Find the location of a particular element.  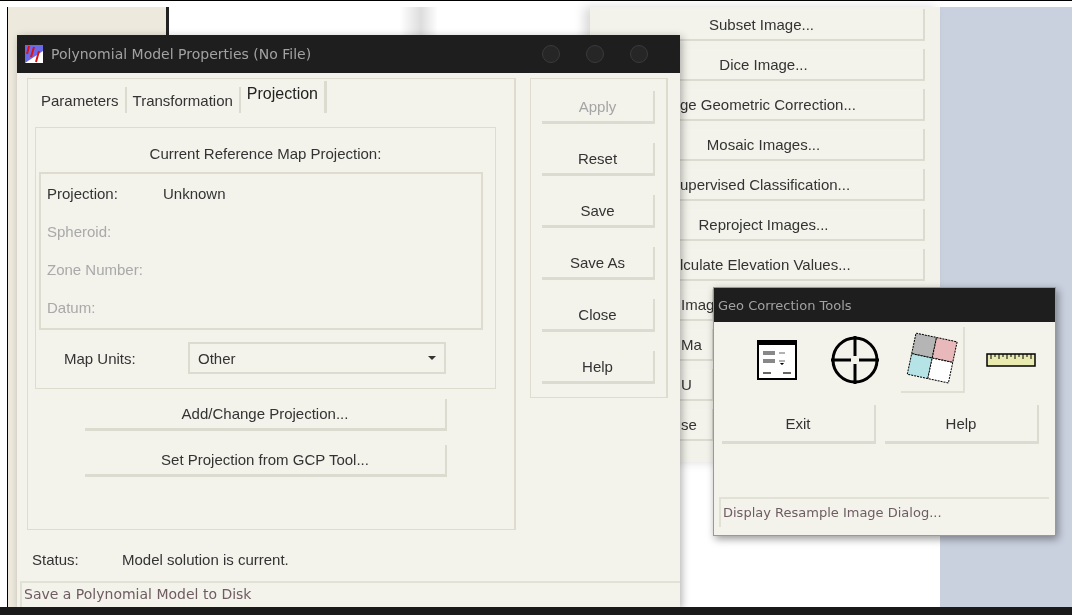

window-title: Polynomial Model Properties (No File) is located at coordinates (182, 54).